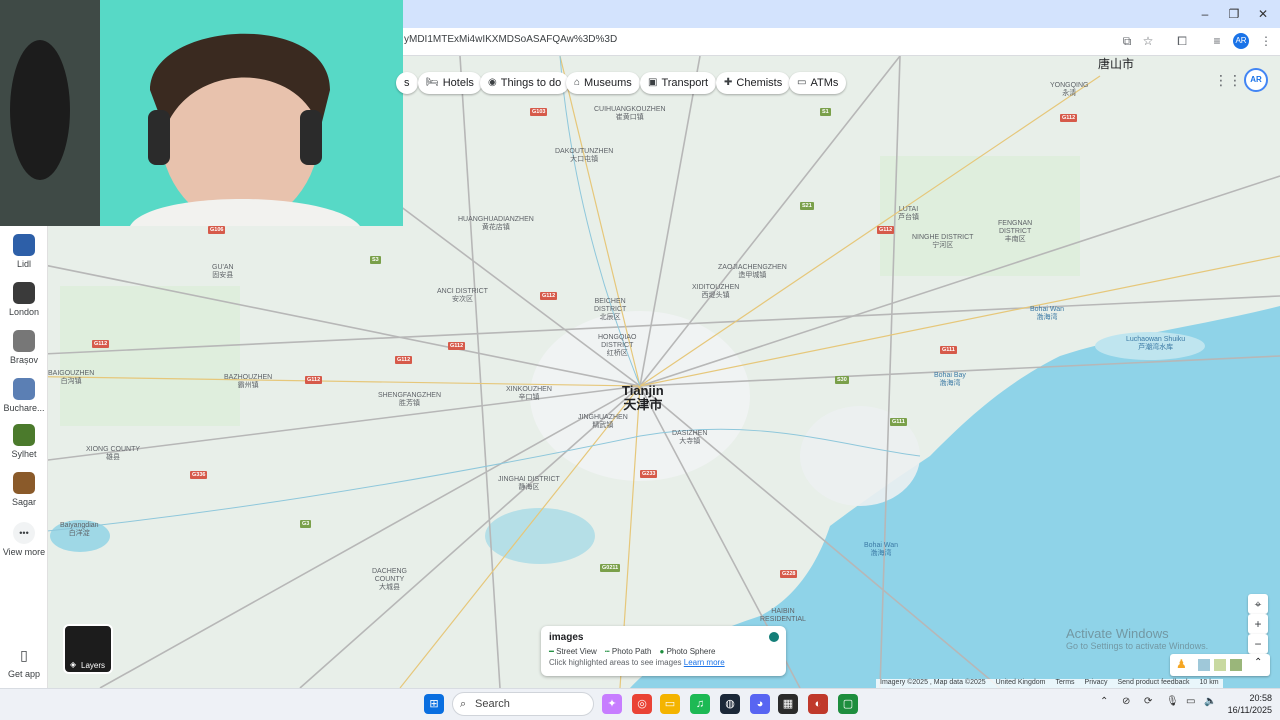  What do you see at coordinates (390, 579) in the screenshot?
I see `district-label: DACHENG COUNTY 大城县` at bounding box center [390, 579].